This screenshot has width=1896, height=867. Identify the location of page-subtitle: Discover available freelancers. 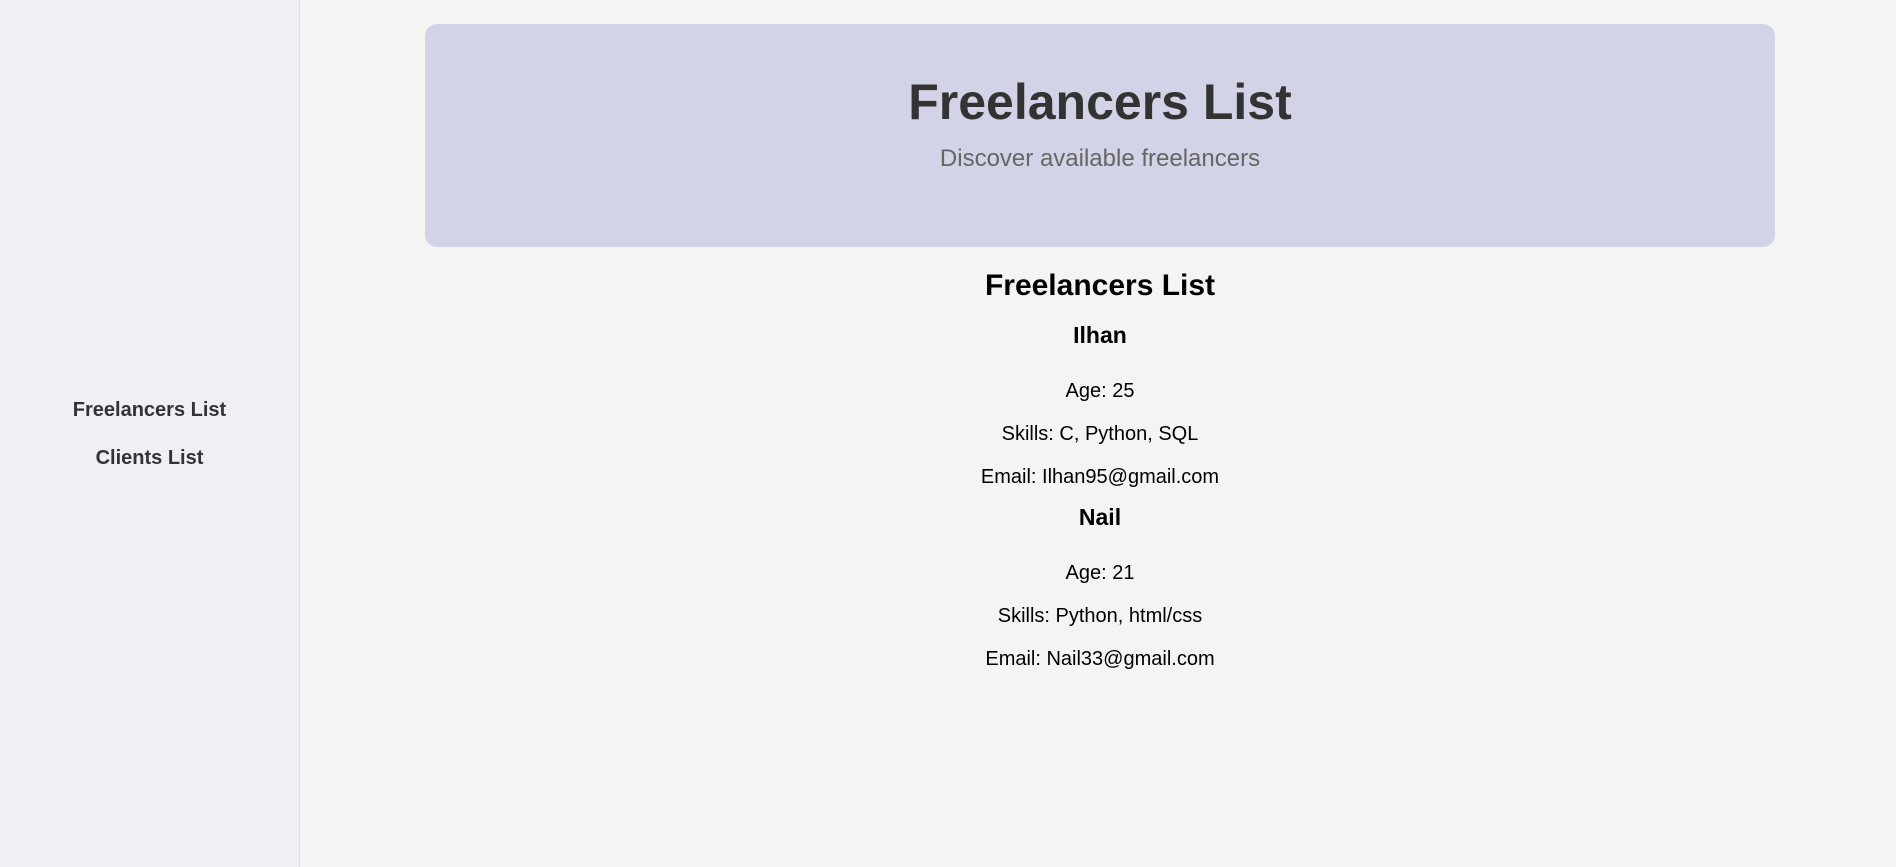
(1100, 158).